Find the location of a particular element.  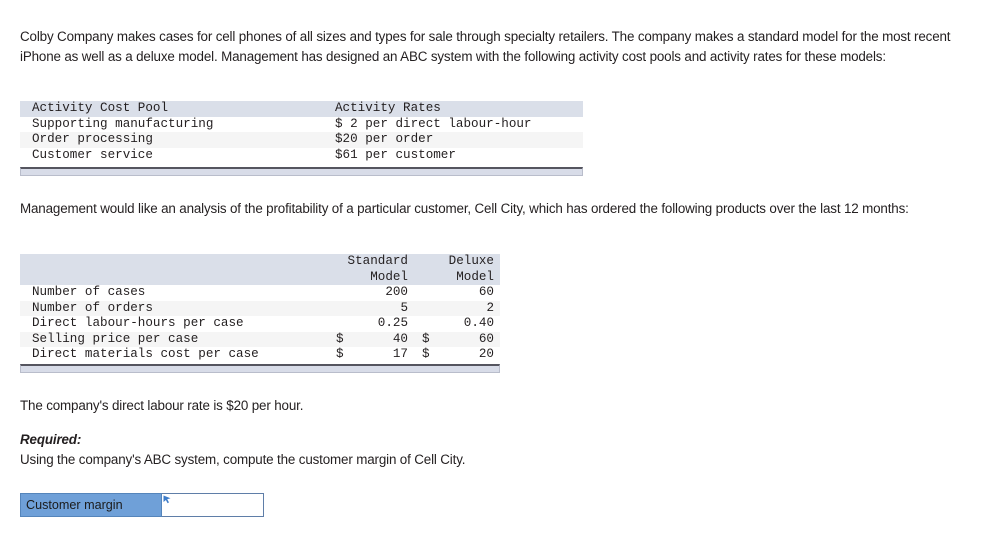

column-header-activity-cost-pool: Activity Cost Pool is located at coordinates (171, 109).